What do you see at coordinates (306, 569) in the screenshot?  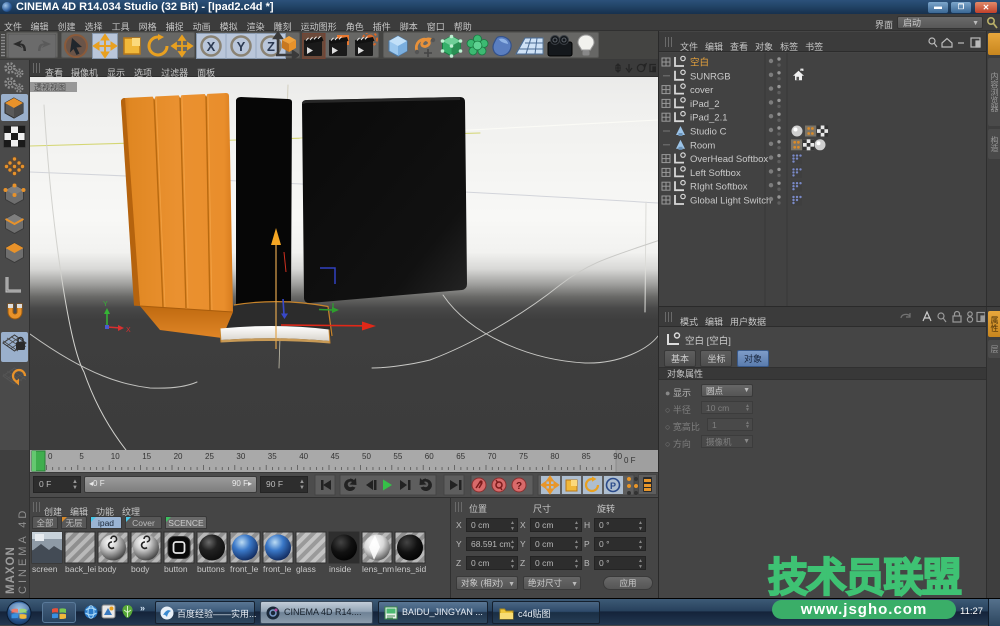 I see `svg-text: glass` at bounding box center [306, 569].